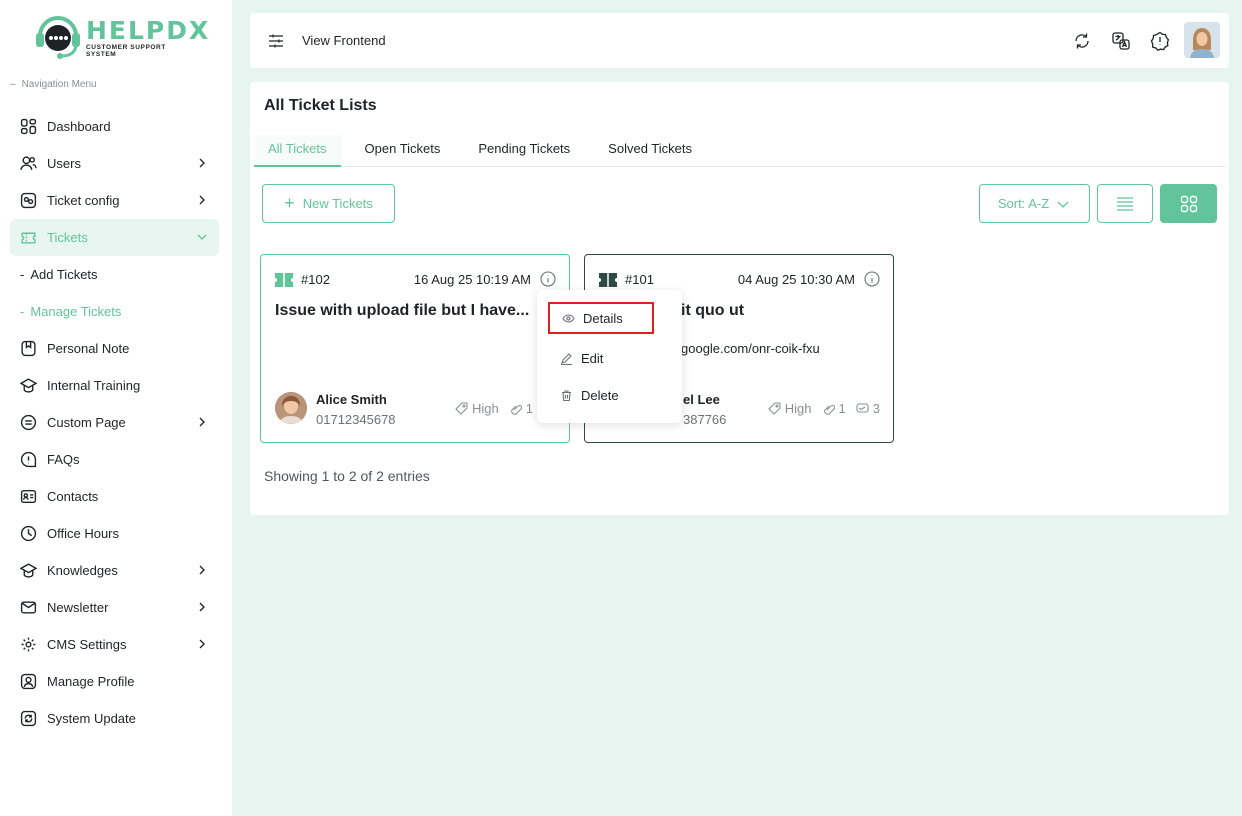 The width and height of the screenshot is (1242, 816). What do you see at coordinates (701, 399) in the screenshot?
I see `customer-name: el Lee` at bounding box center [701, 399].